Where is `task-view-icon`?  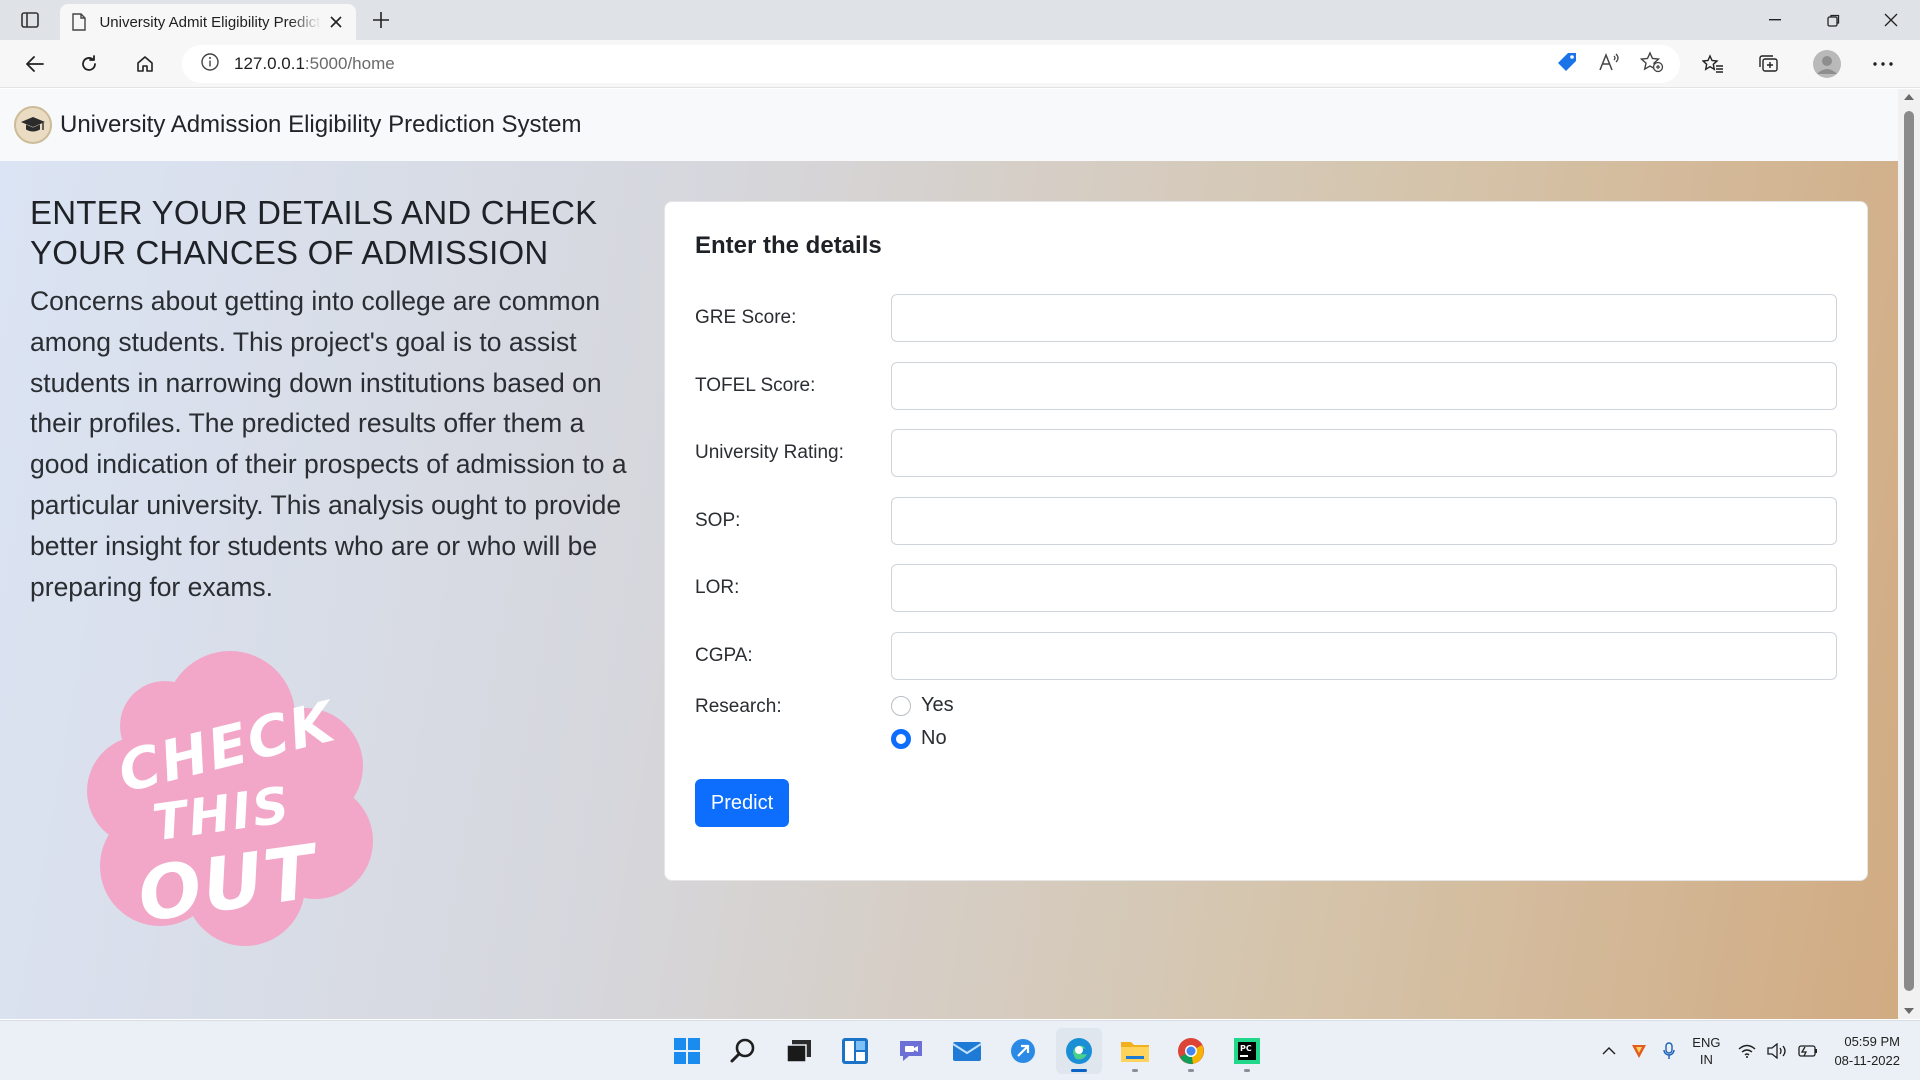
task-view-icon is located at coordinates (799, 1051).